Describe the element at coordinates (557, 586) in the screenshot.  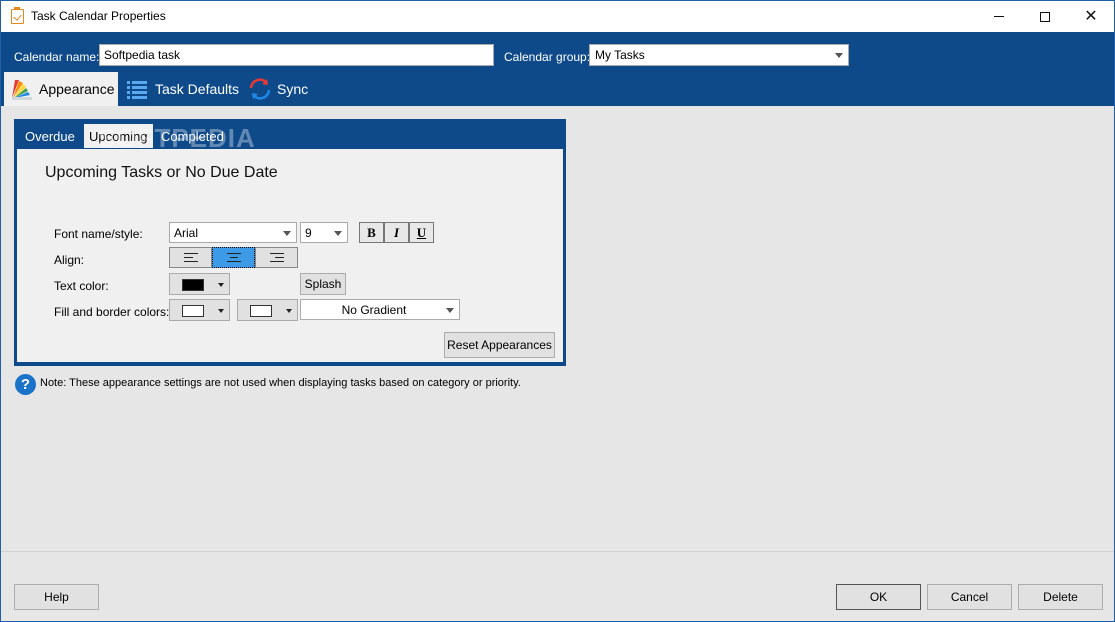
I see `dialog-footer: Help OK Cancel Delete` at that location.